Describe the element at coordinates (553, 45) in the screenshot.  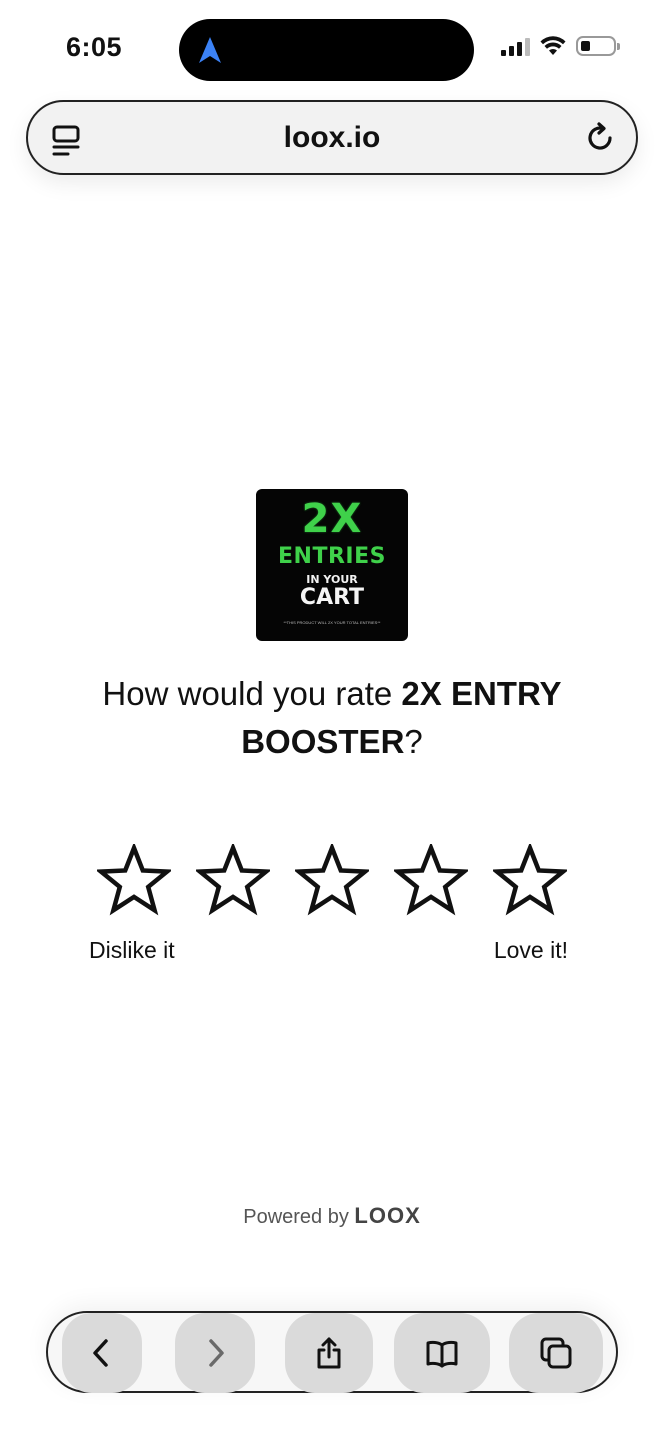
I see `wifi-icon` at that location.